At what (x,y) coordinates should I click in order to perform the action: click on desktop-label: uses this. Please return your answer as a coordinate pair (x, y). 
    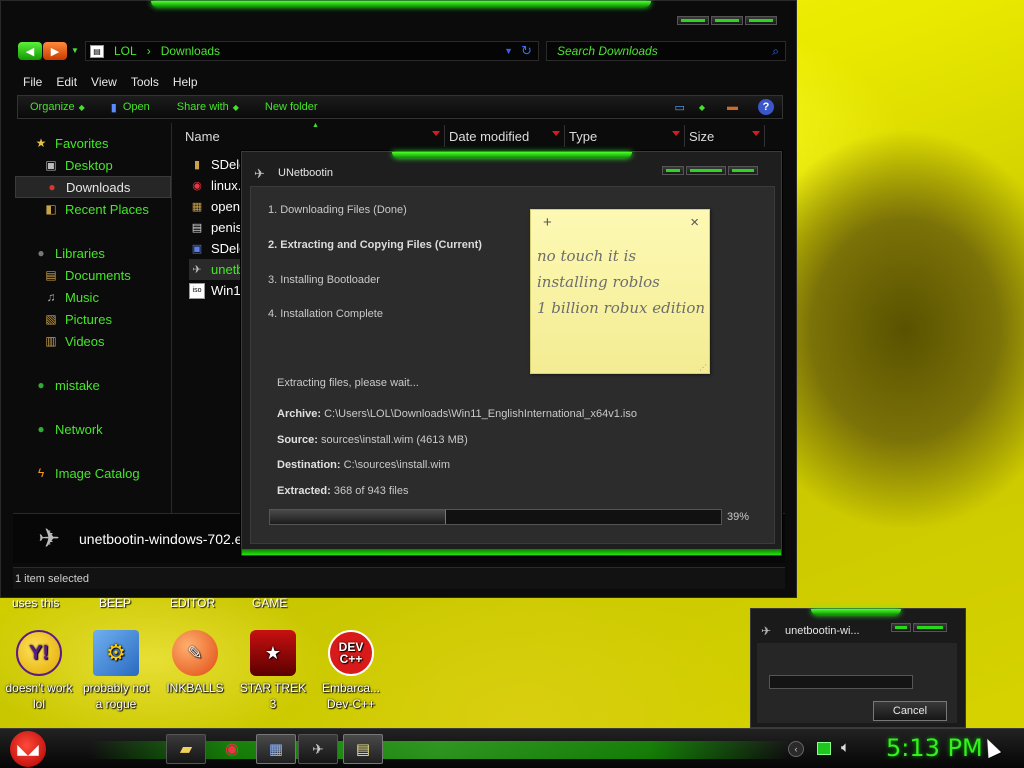
    Looking at the image, I should click on (35, 603).